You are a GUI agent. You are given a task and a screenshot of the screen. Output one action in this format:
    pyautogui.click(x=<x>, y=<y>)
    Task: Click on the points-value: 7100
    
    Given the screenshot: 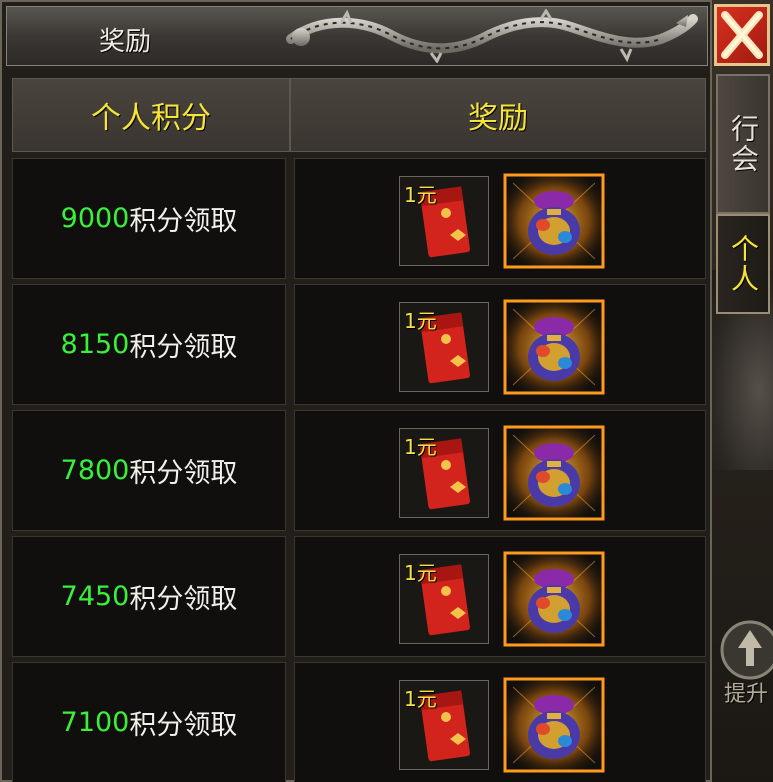 What is the action you would take?
    pyautogui.click(x=95, y=722)
    